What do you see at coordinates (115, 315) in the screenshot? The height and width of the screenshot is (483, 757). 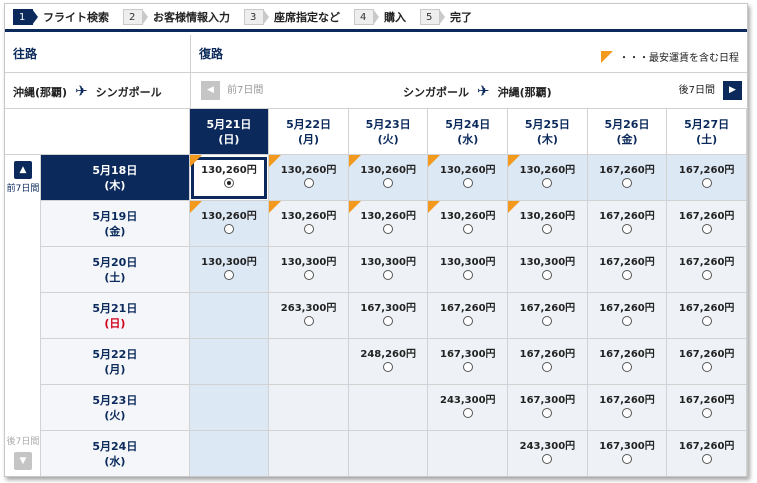 I see `outbound-date-header: 5月21日 (日)` at bounding box center [115, 315].